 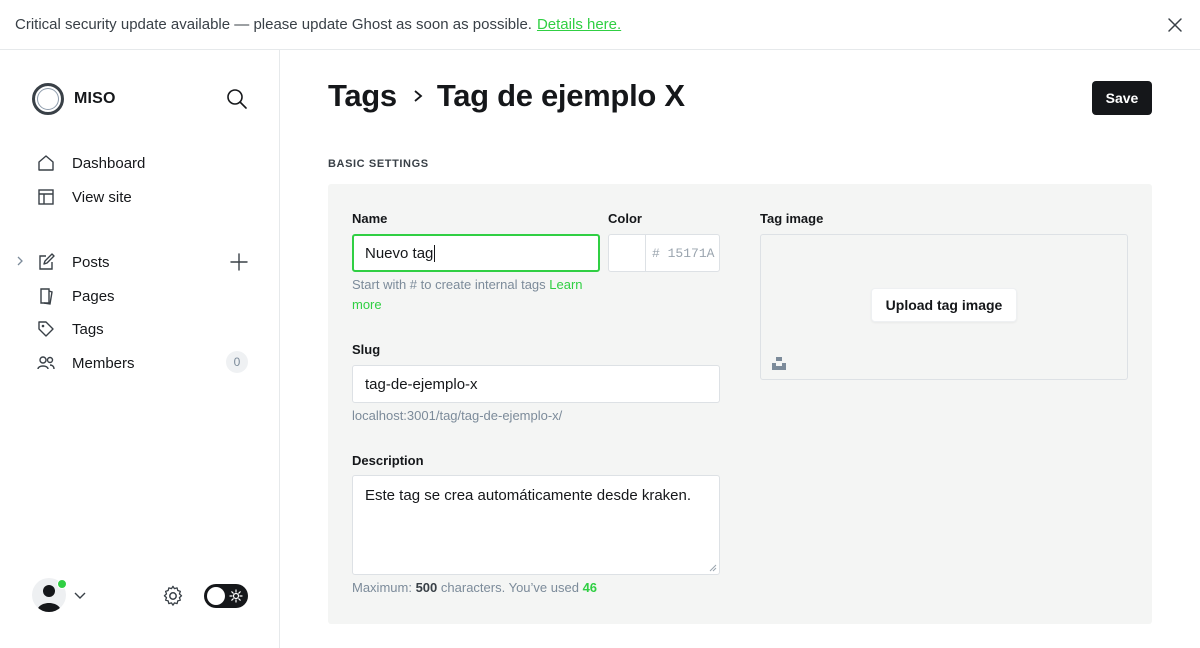 What do you see at coordinates (88, 329) in the screenshot?
I see `sidebar-item-label: Tags` at bounding box center [88, 329].